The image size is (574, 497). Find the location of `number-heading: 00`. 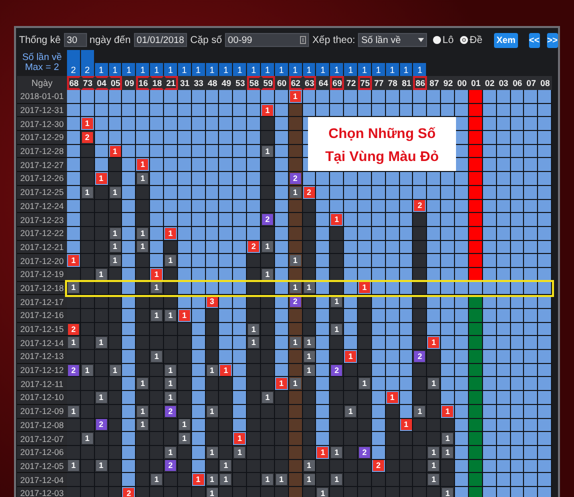

number-heading: 00 is located at coordinates (462, 83).